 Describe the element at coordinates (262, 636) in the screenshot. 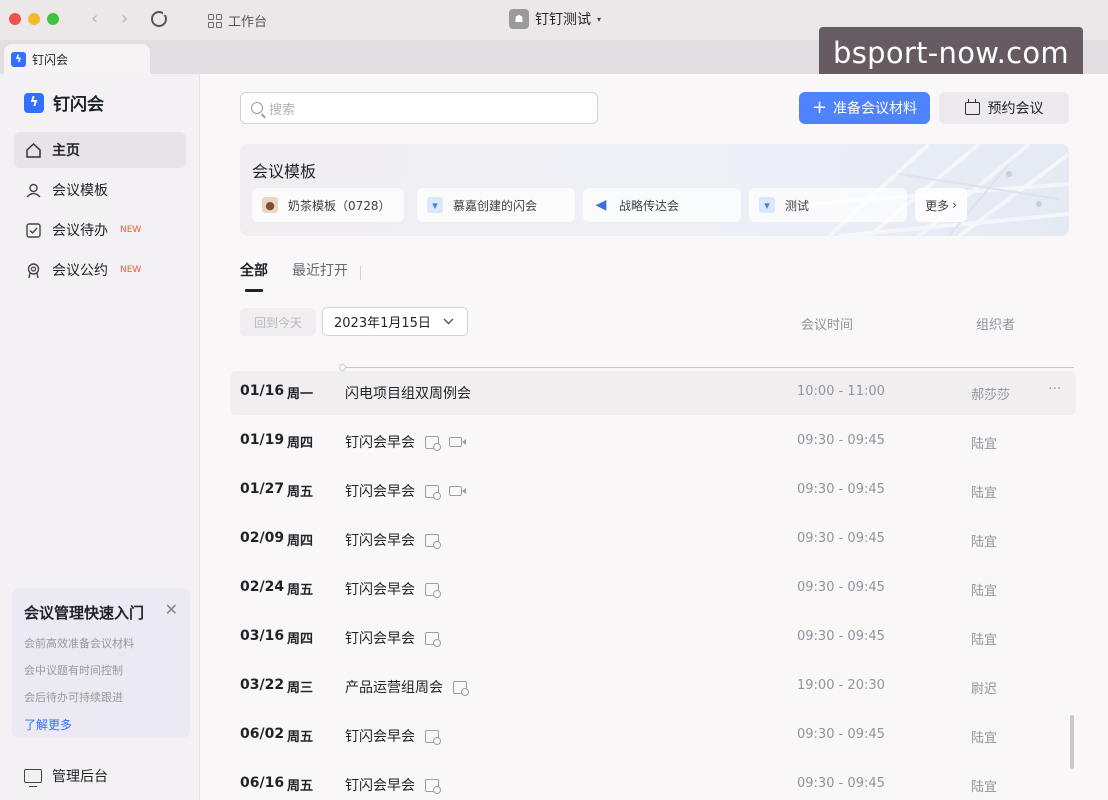

I see `meeting-date: 03/16` at that location.